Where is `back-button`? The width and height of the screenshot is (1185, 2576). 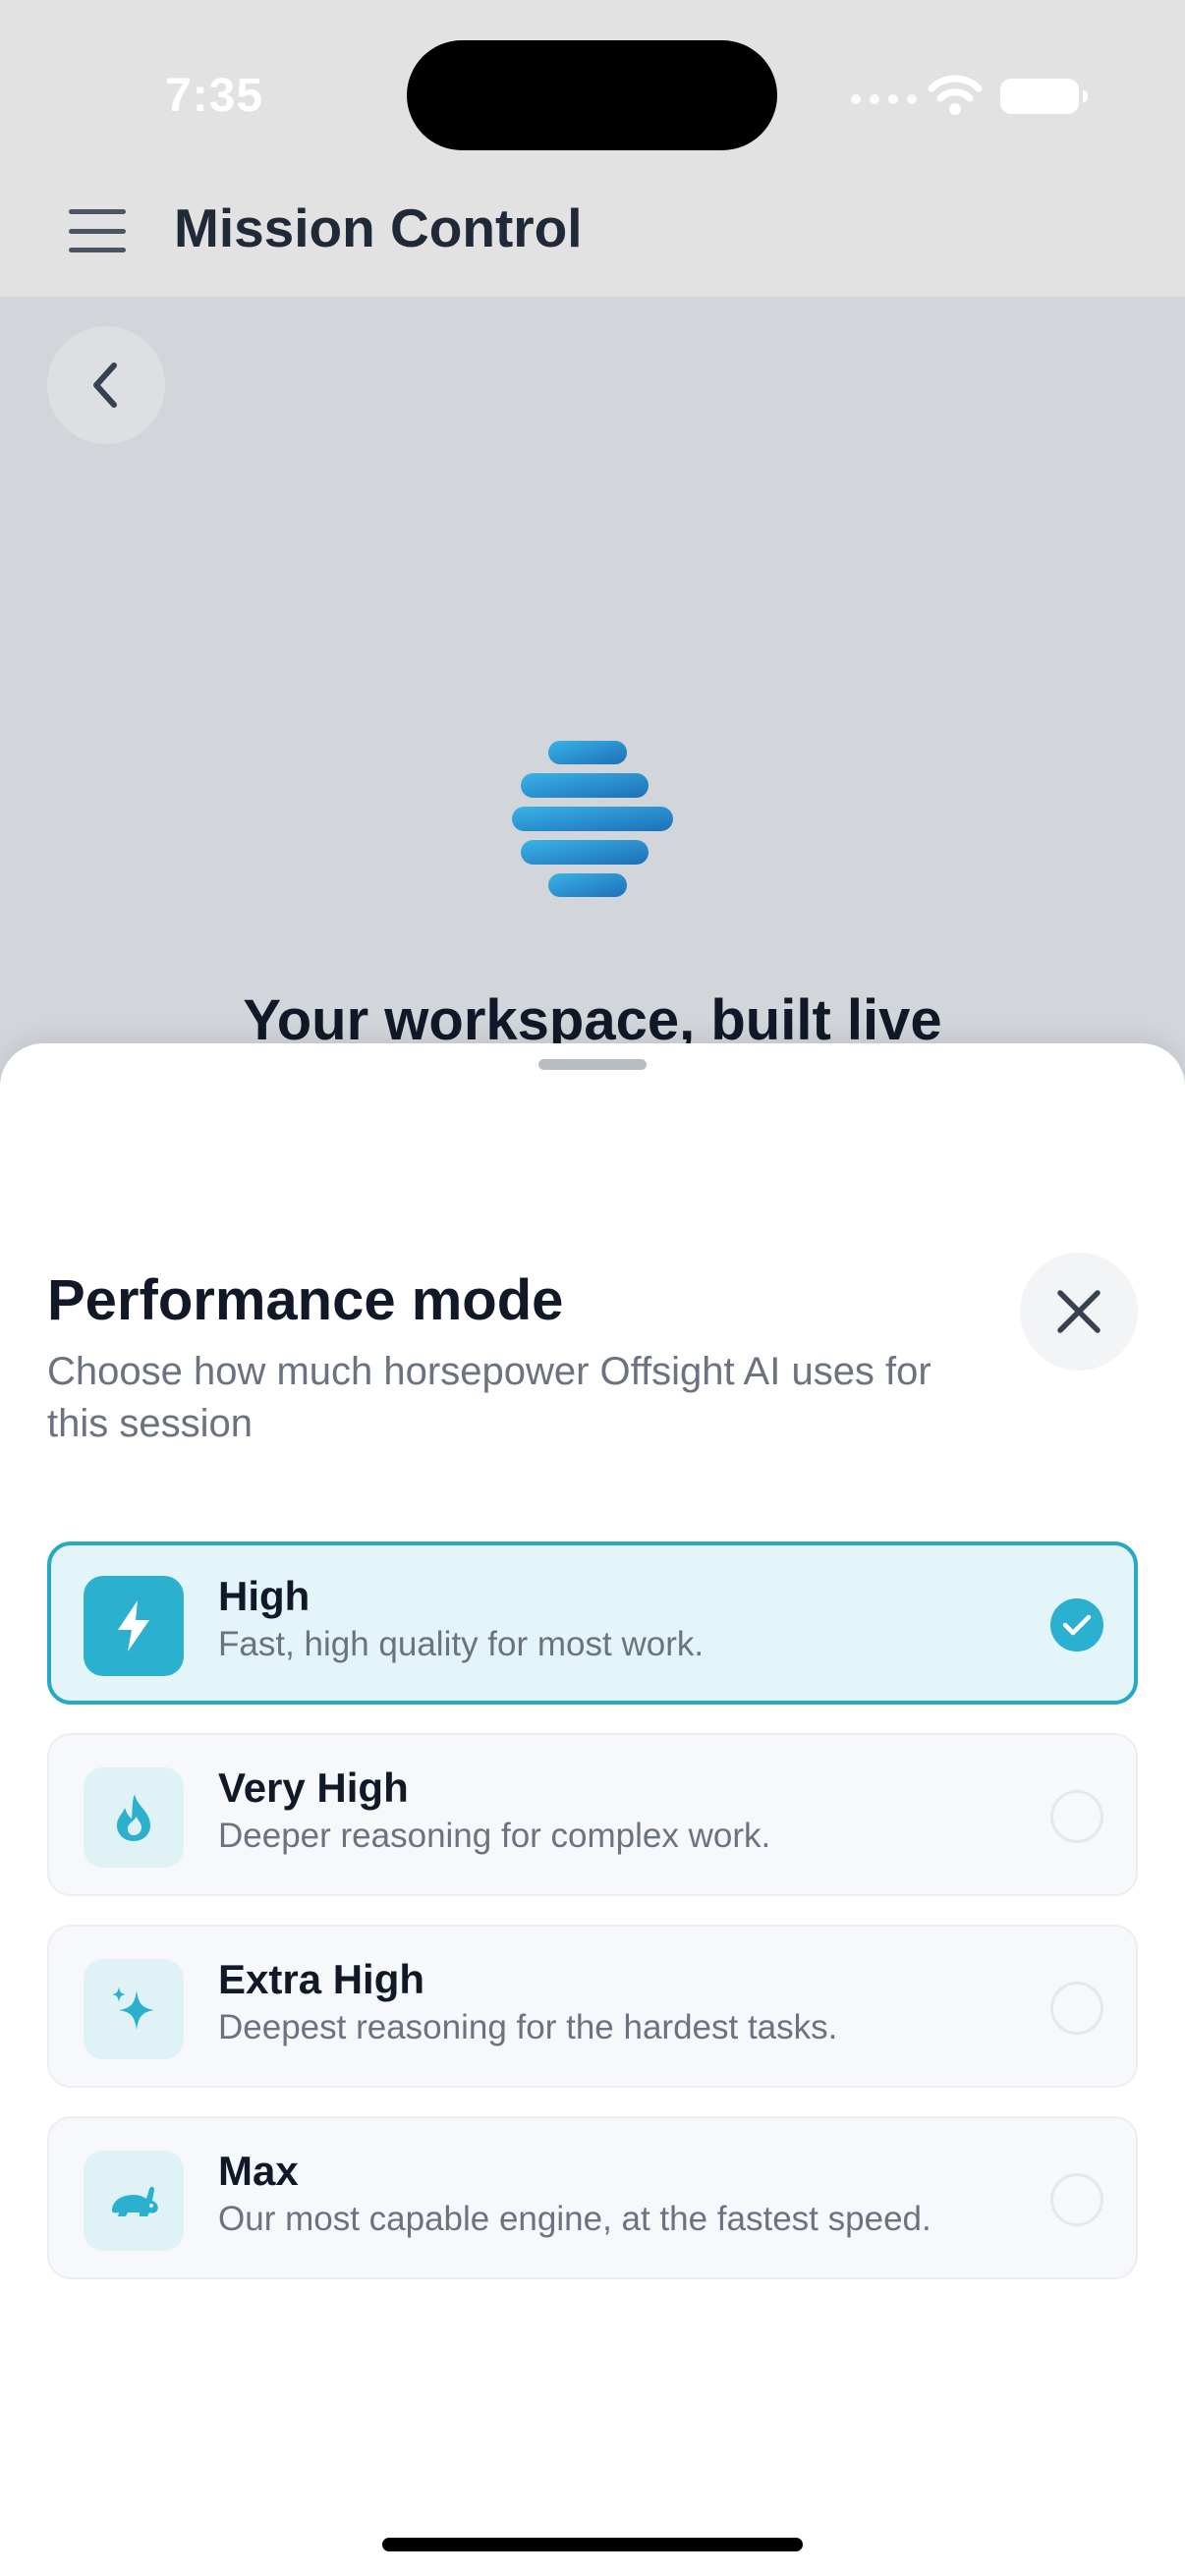 back-button is located at coordinates (106, 385).